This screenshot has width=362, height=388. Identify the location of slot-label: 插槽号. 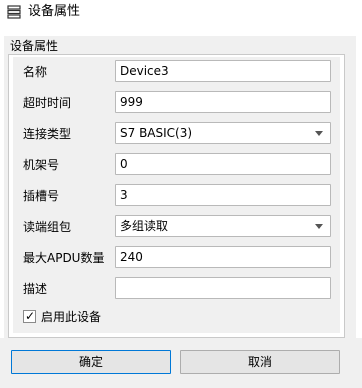
(41, 196).